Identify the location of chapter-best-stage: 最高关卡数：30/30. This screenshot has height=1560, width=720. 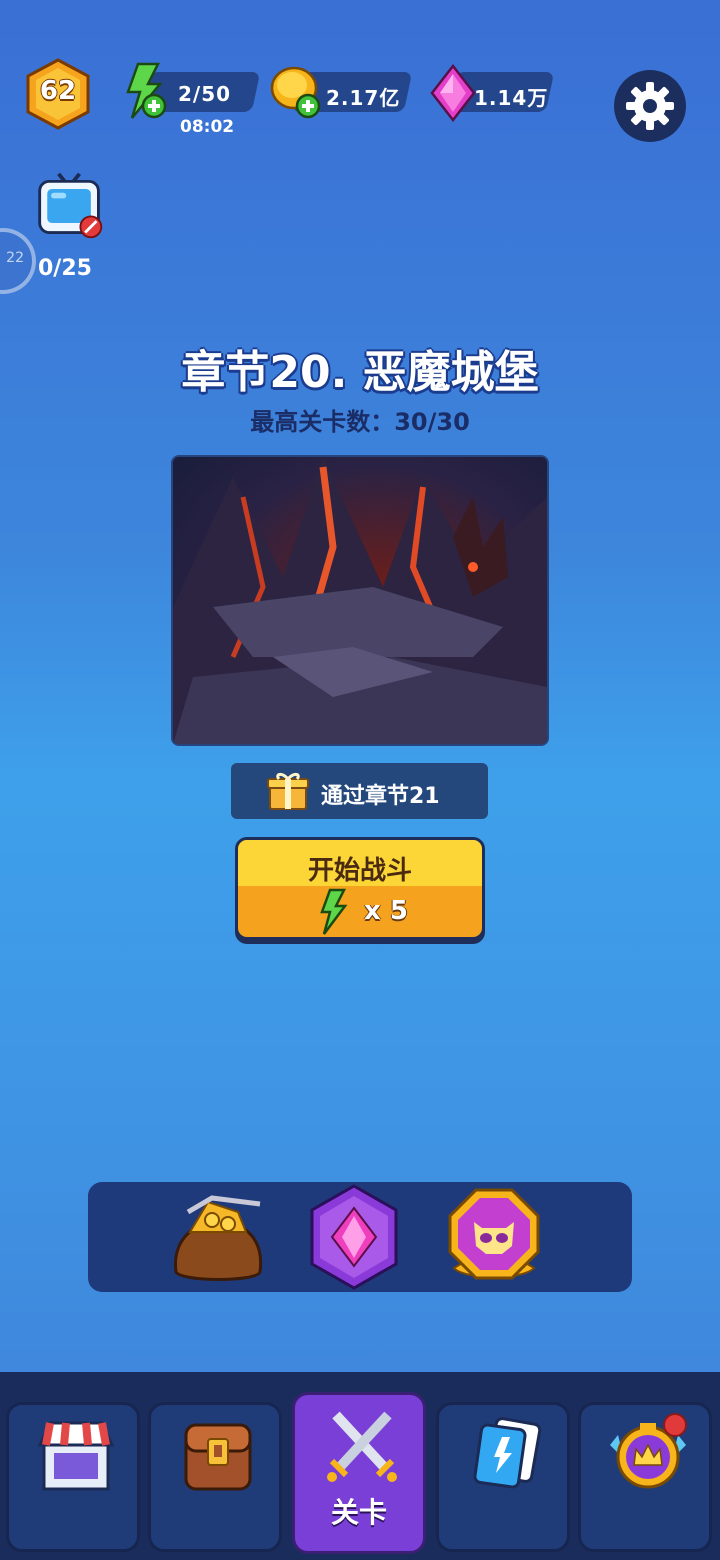
(360, 422).